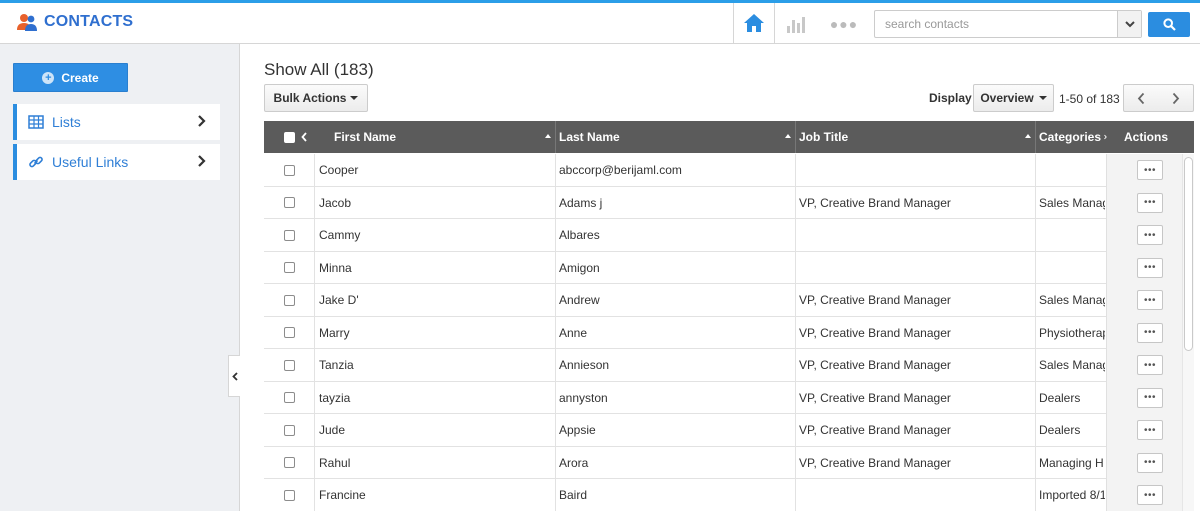 The width and height of the screenshot is (1200, 511). I want to click on previous-page-button, so click(1141, 98).